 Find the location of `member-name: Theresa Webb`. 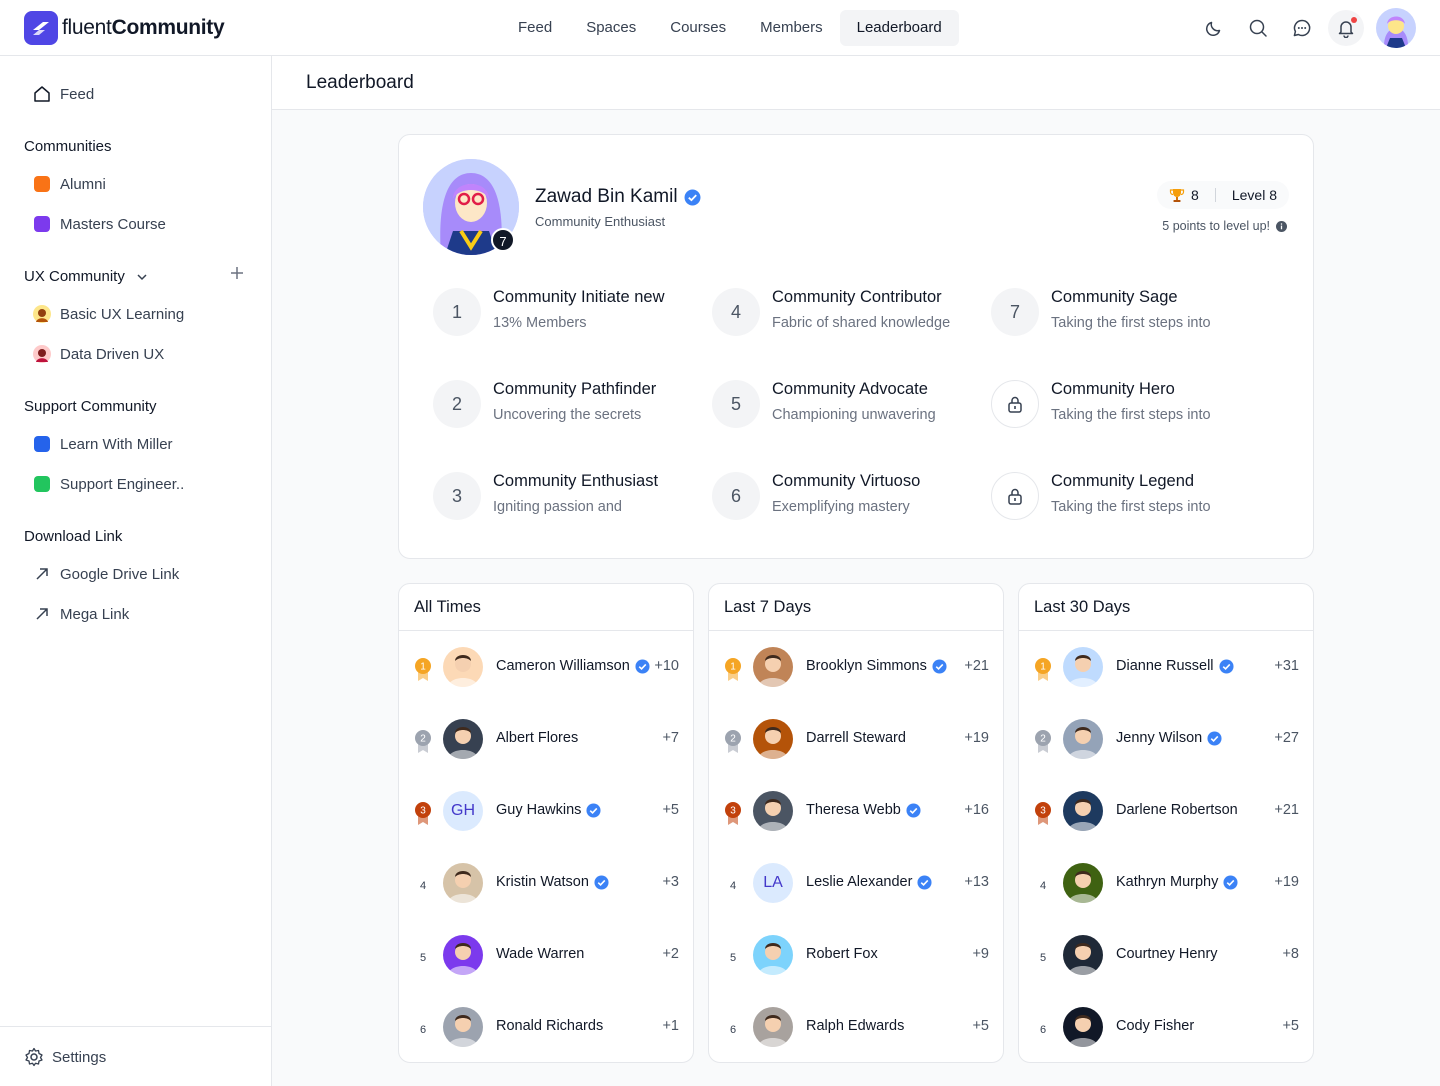

member-name: Theresa Webb is located at coordinates (863, 810).